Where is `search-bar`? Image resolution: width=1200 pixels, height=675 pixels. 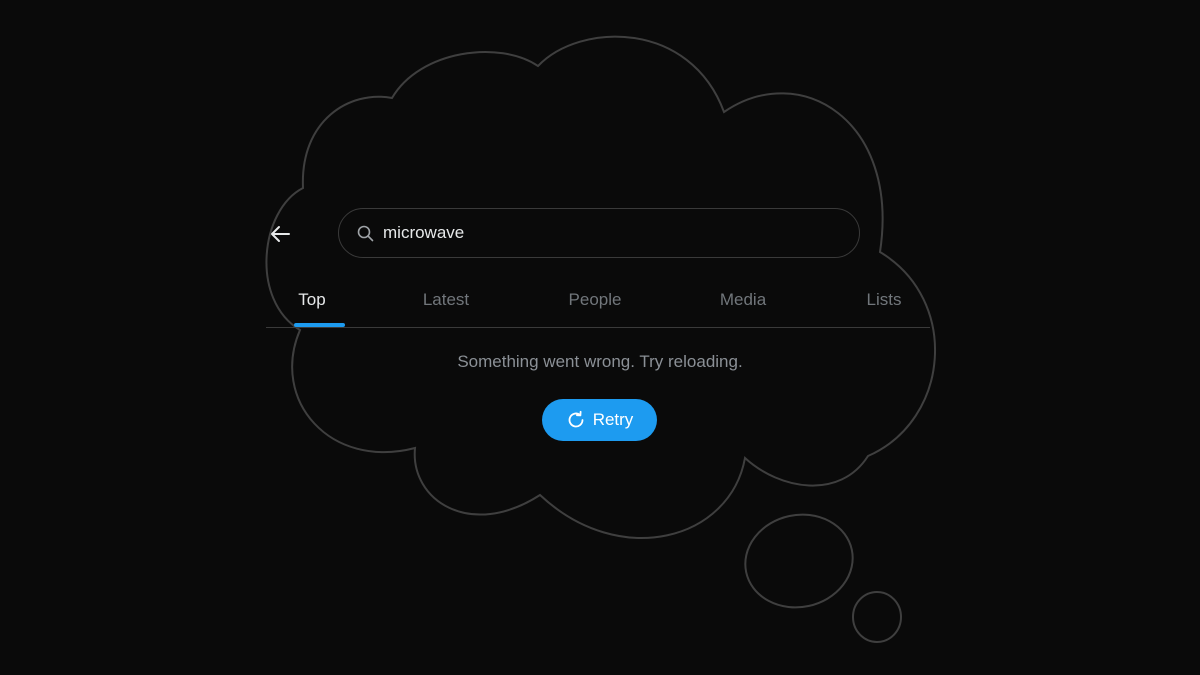
search-bar is located at coordinates (599, 233).